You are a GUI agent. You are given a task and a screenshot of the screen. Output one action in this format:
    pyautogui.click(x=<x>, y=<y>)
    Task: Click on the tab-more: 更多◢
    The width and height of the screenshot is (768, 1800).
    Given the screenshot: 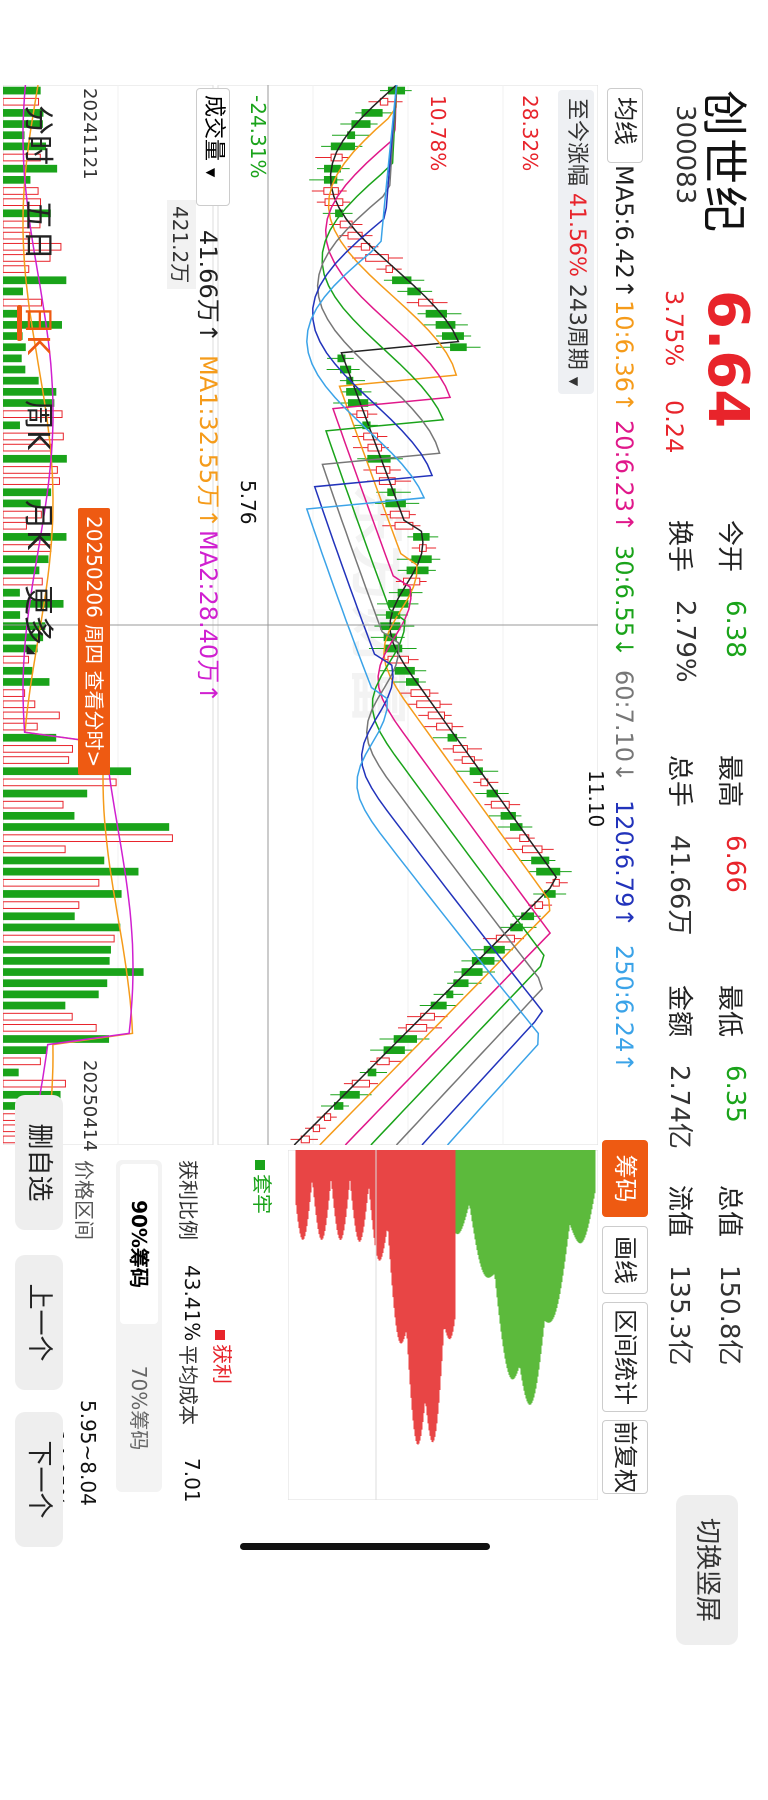 What is the action you would take?
    pyautogui.click(x=41, y=619)
    